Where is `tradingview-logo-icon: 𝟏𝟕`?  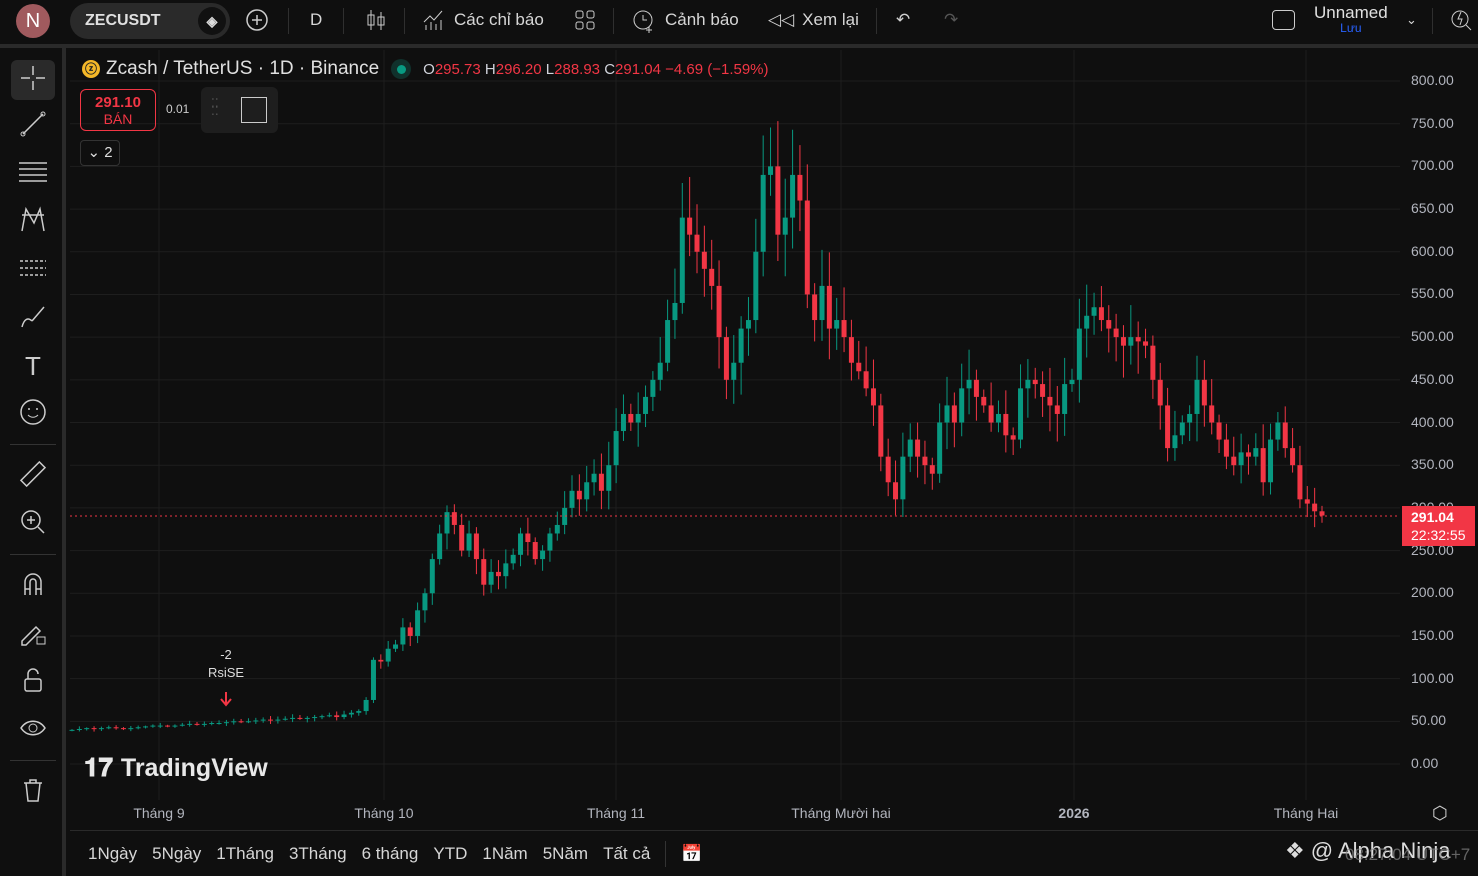 tradingview-logo-icon: 𝟏𝟕 is located at coordinates (98, 767).